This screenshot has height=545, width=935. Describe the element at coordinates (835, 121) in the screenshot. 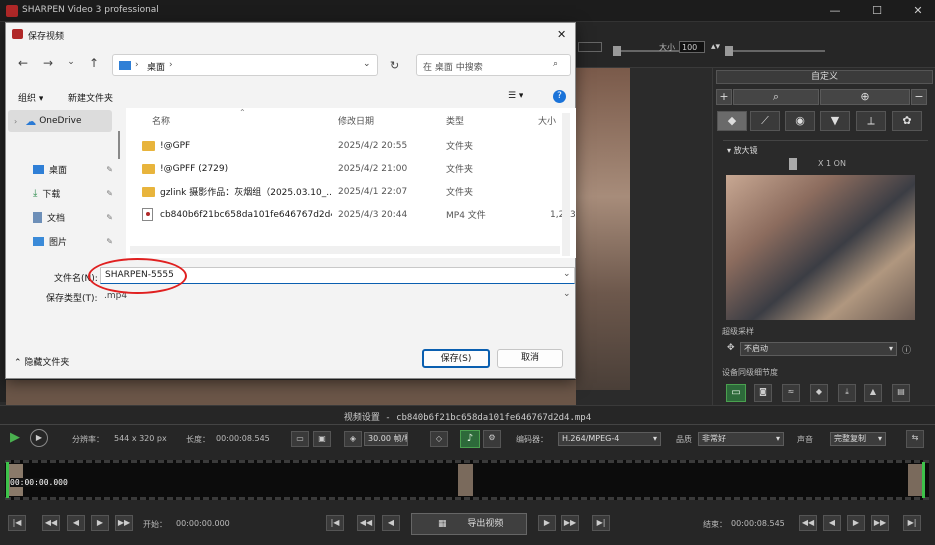

I see `rgb-icon: ▼` at that location.